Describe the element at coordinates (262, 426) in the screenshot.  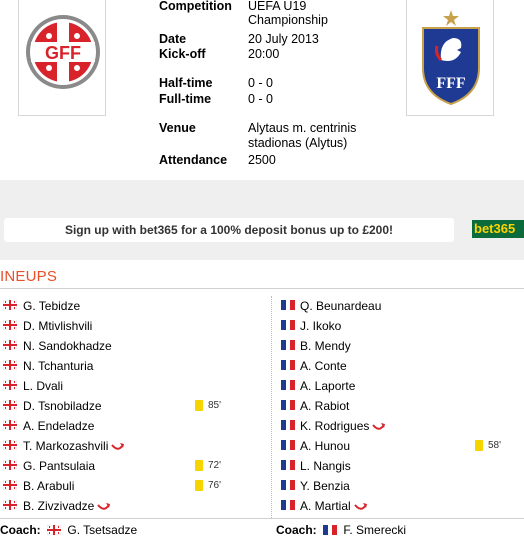
I see `away-player-row: K. Rodrigues` at that location.